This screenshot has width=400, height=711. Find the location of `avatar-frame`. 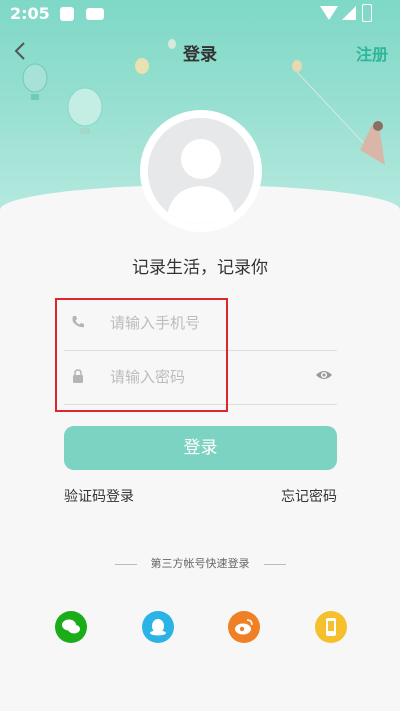

avatar-frame is located at coordinates (201, 171).